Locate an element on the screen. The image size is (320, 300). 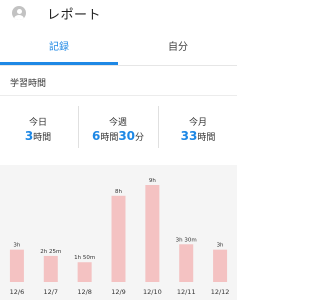
x-tick-label: 12/6 is located at coordinates (17, 292).